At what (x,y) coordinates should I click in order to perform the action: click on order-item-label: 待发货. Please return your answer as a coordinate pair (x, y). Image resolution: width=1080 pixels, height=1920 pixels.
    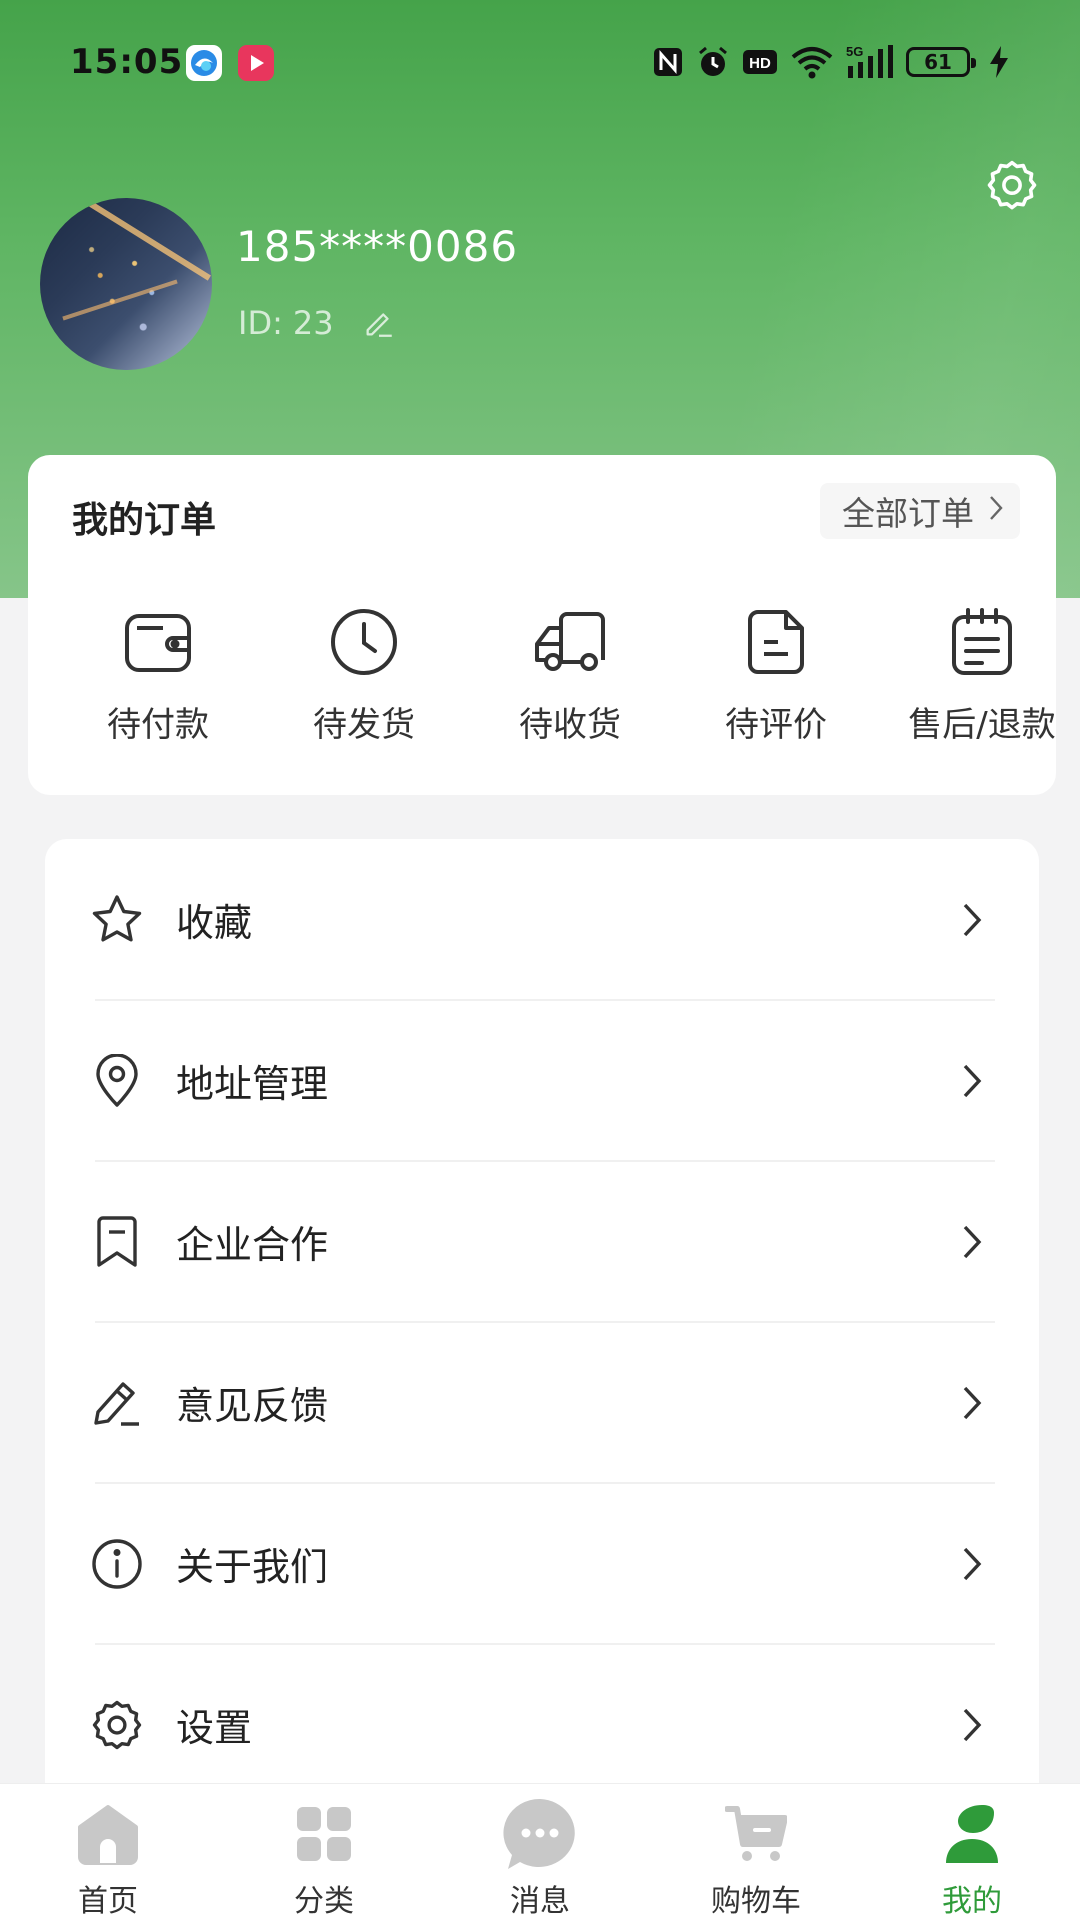
    Looking at the image, I should click on (364, 725).